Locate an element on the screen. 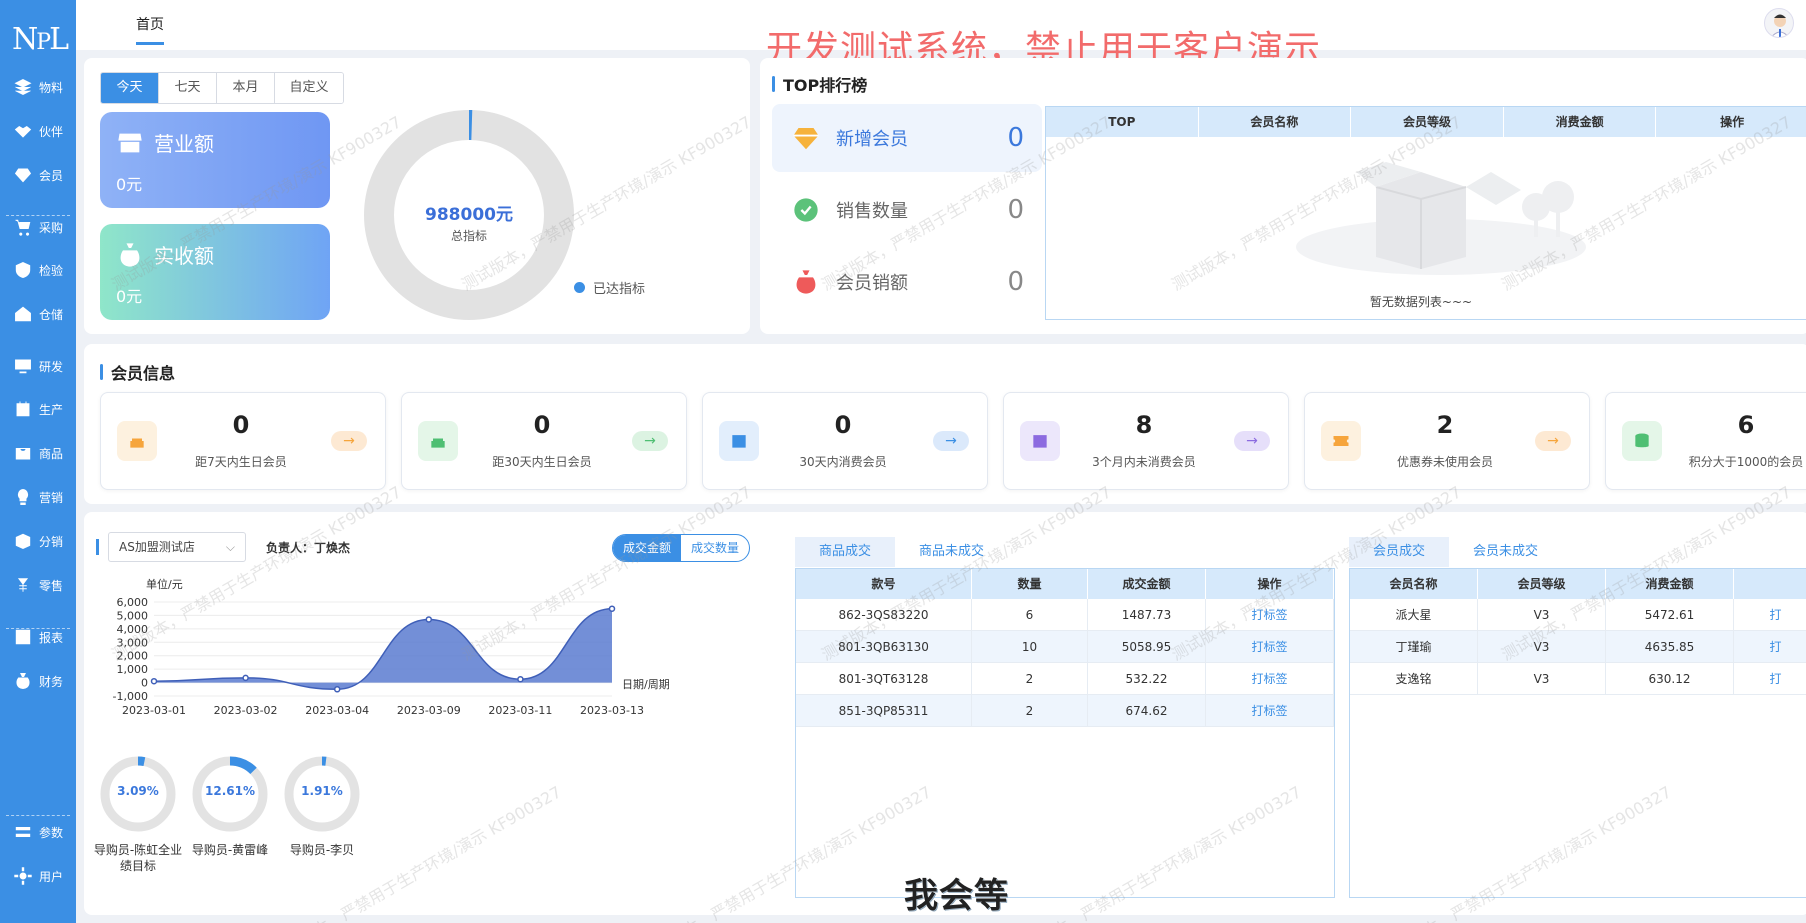  tab-this-month: 本月 is located at coordinates (246, 88).